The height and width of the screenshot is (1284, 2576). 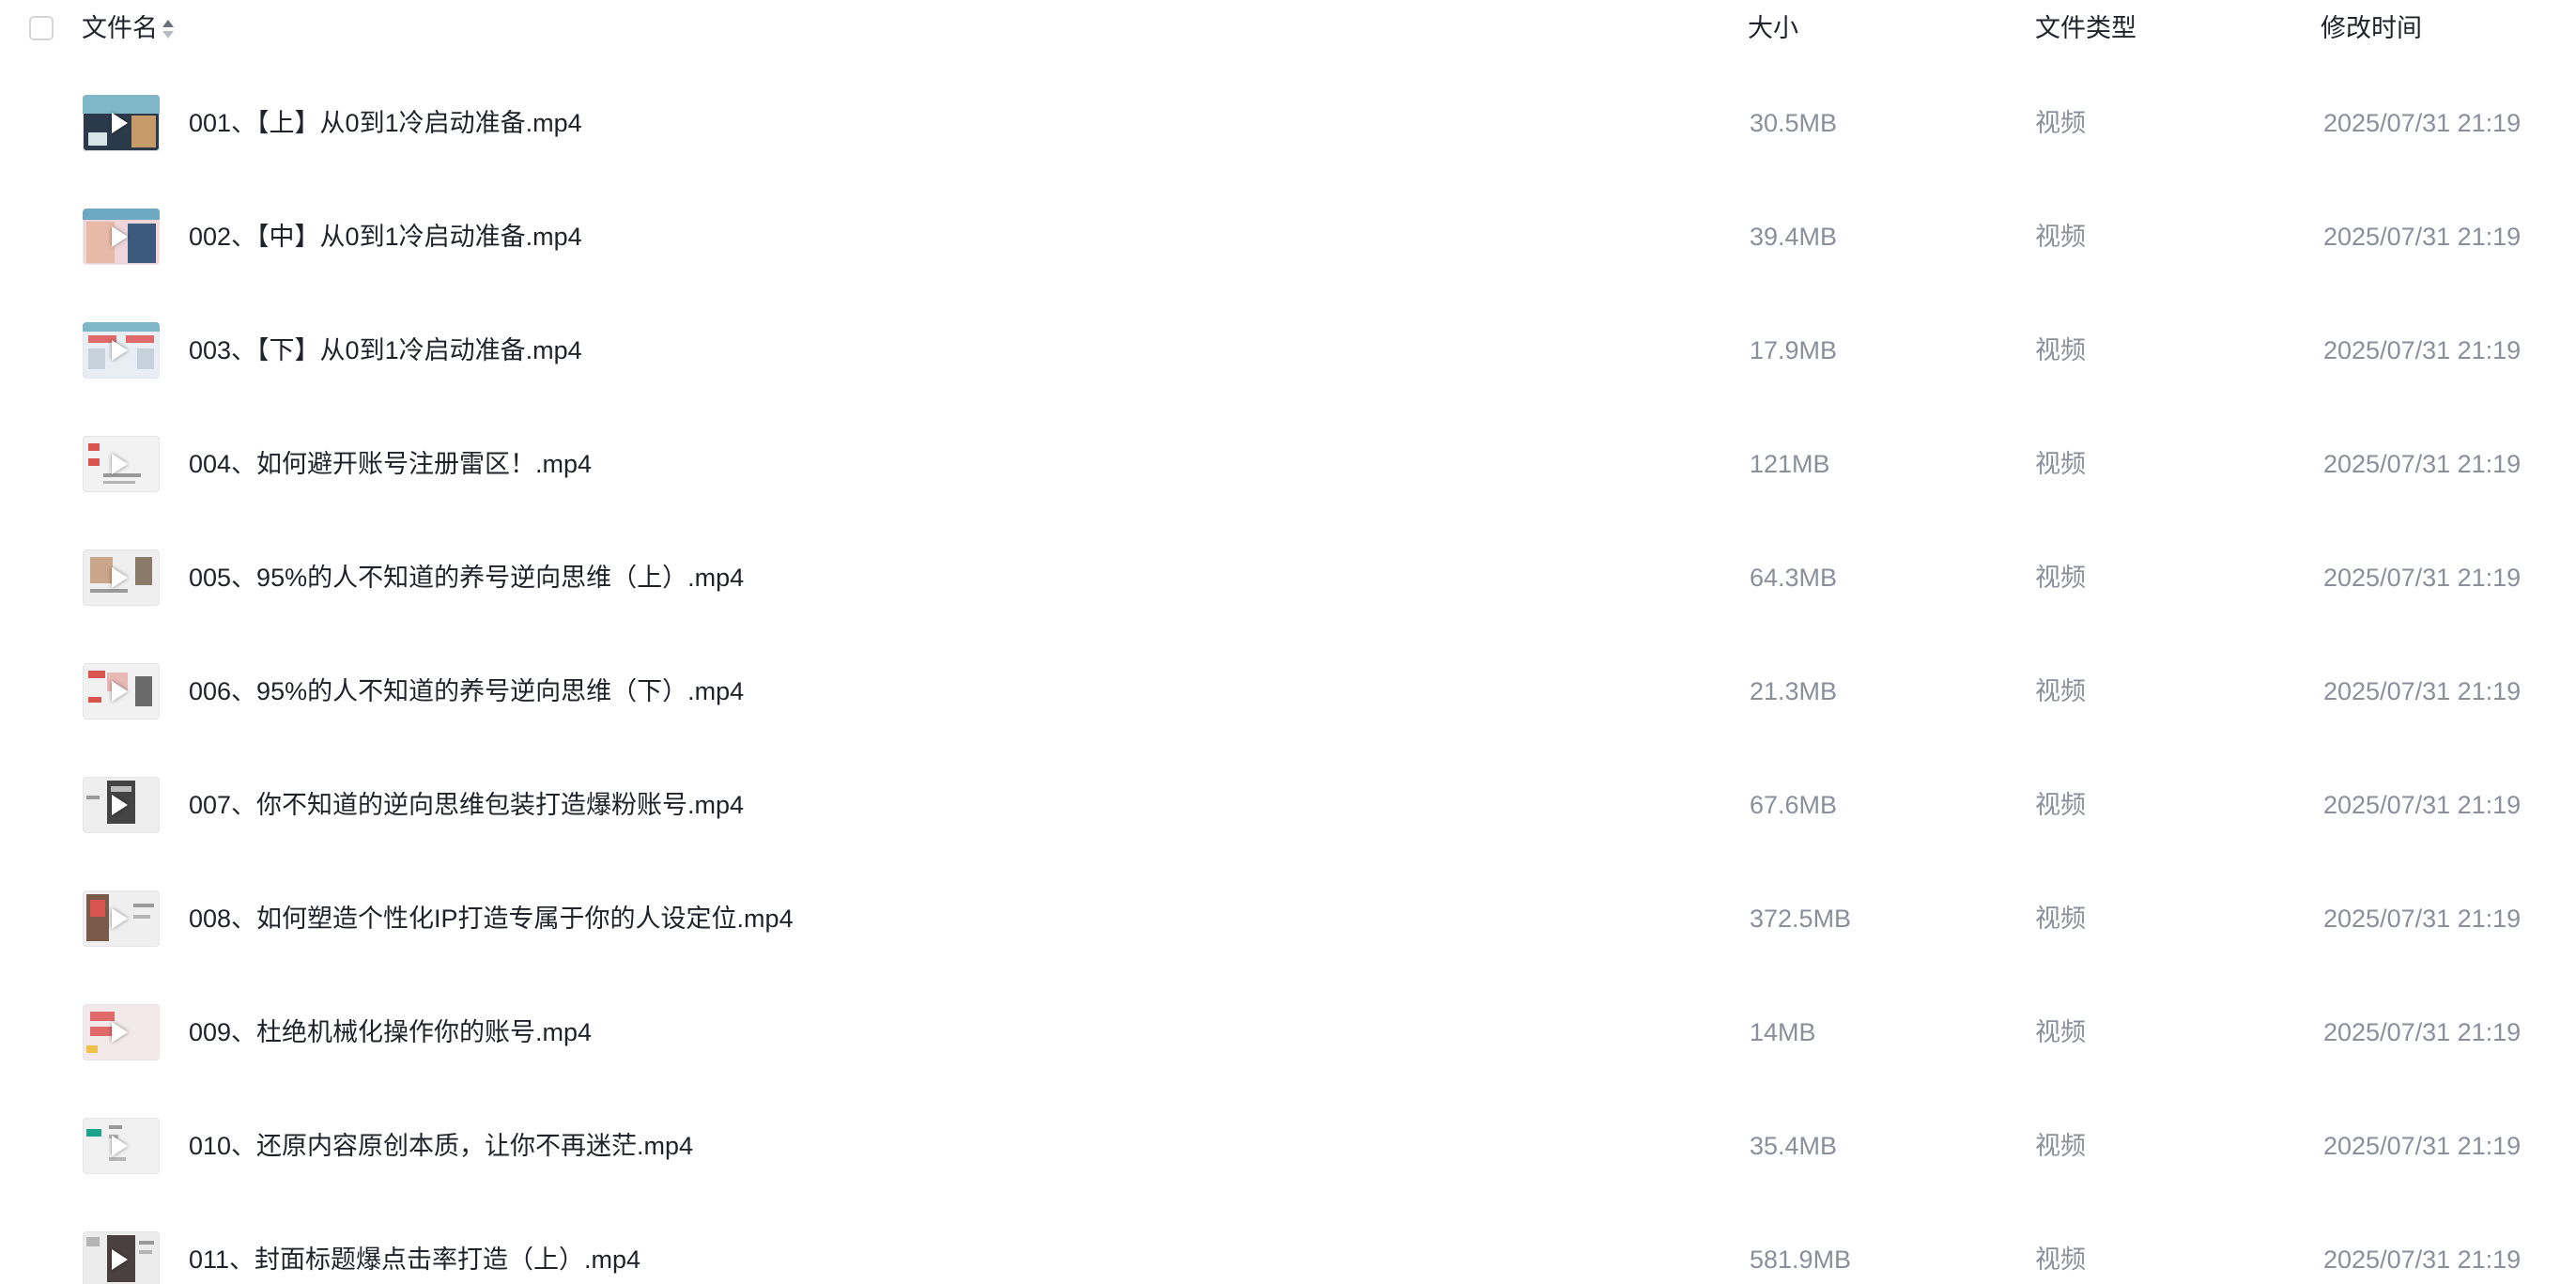 I want to click on file-name: 006、95%的人不知道的养号逆向思维（下）.mp4, so click(x=466, y=691).